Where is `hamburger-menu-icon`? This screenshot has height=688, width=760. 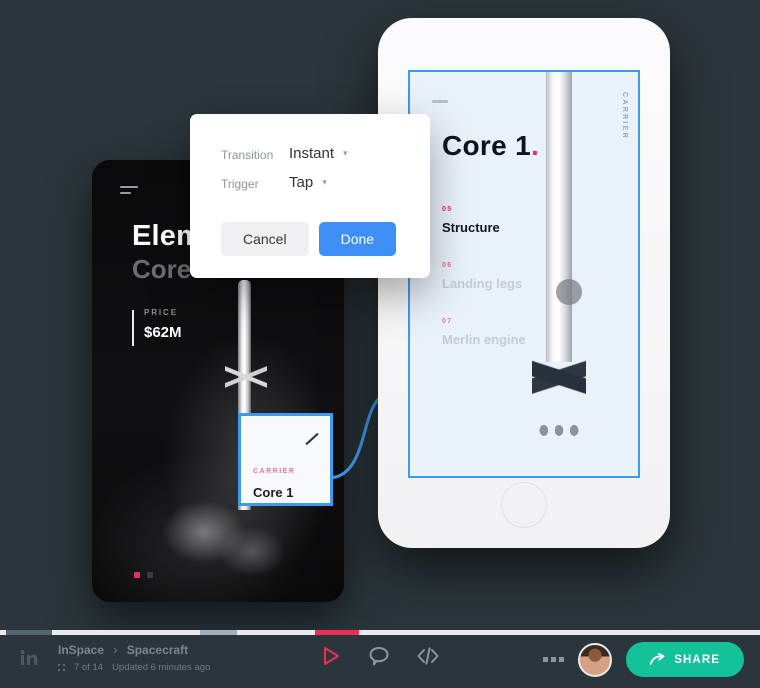 hamburger-menu-icon is located at coordinates (129, 190).